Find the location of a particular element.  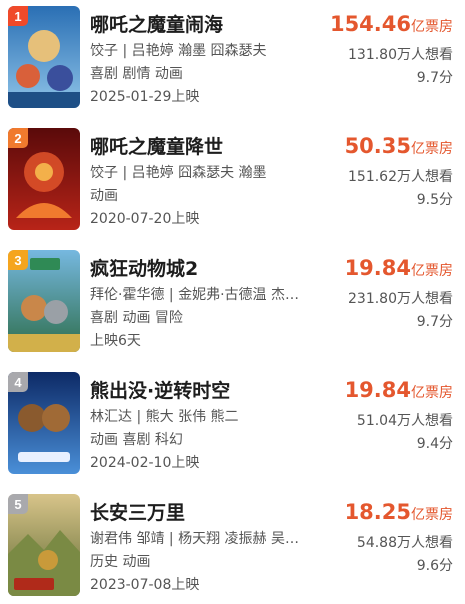

rank-badge: 3 is located at coordinates (18, 260).